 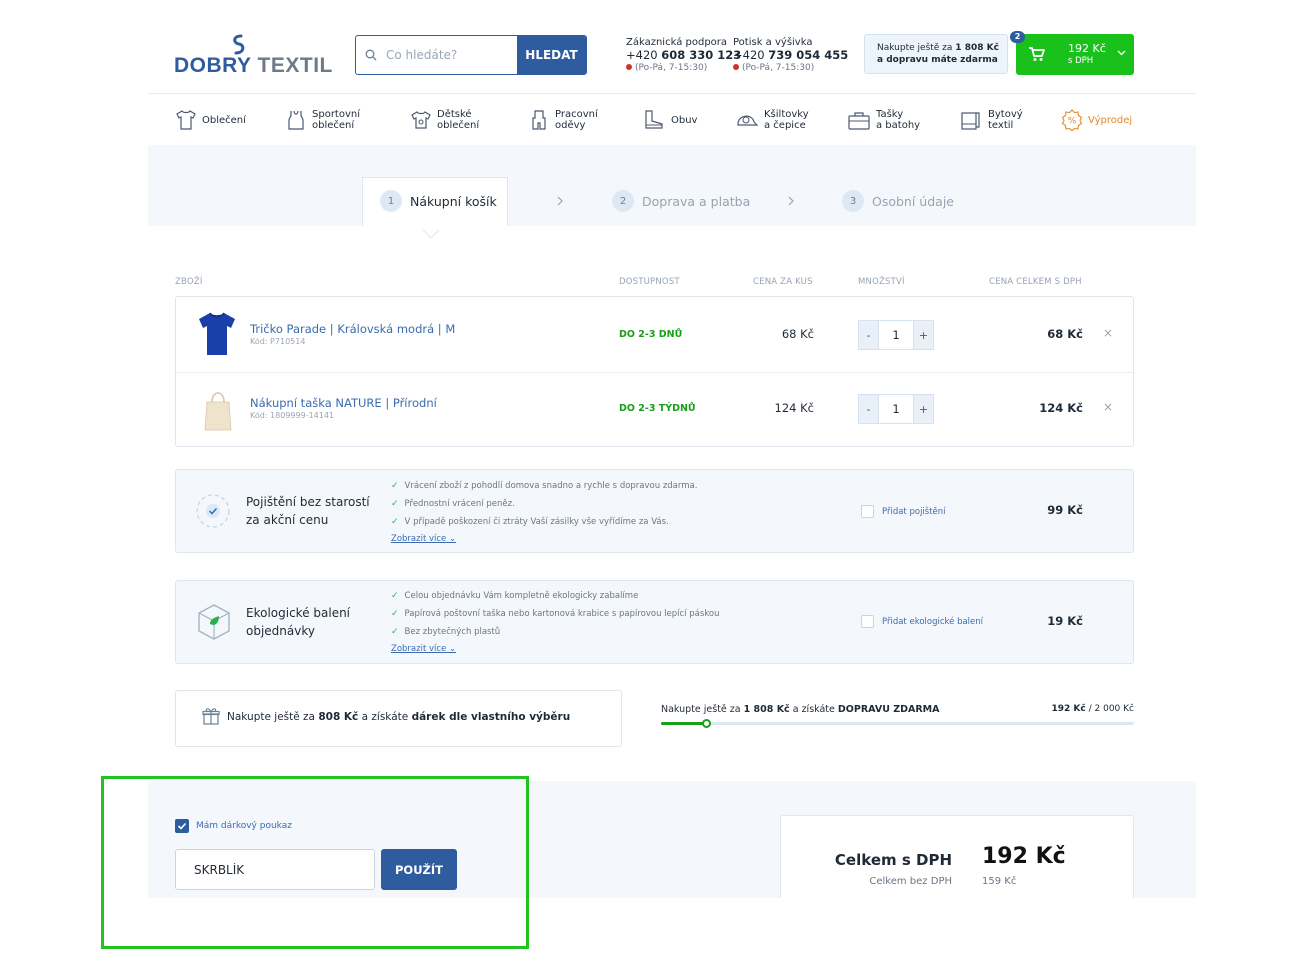 I want to click on nav-item-detske-obleceni: Dětské oblečení, so click(x=444, y=120).